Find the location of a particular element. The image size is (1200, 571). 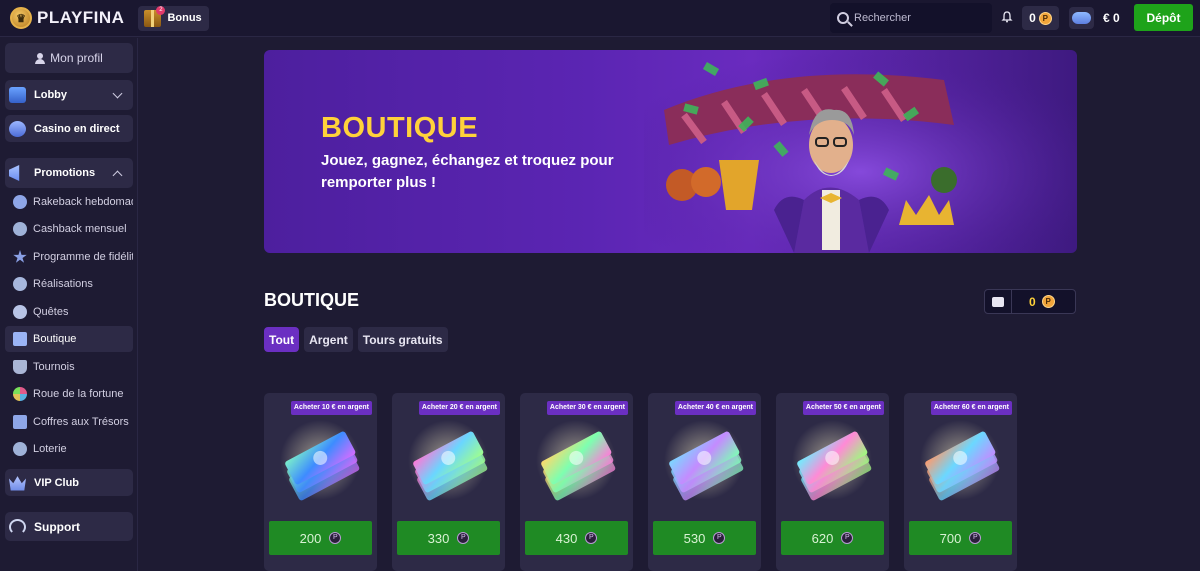

sidebar-item-wheel: Roue de la fortune is located at coordinates (69, 394).